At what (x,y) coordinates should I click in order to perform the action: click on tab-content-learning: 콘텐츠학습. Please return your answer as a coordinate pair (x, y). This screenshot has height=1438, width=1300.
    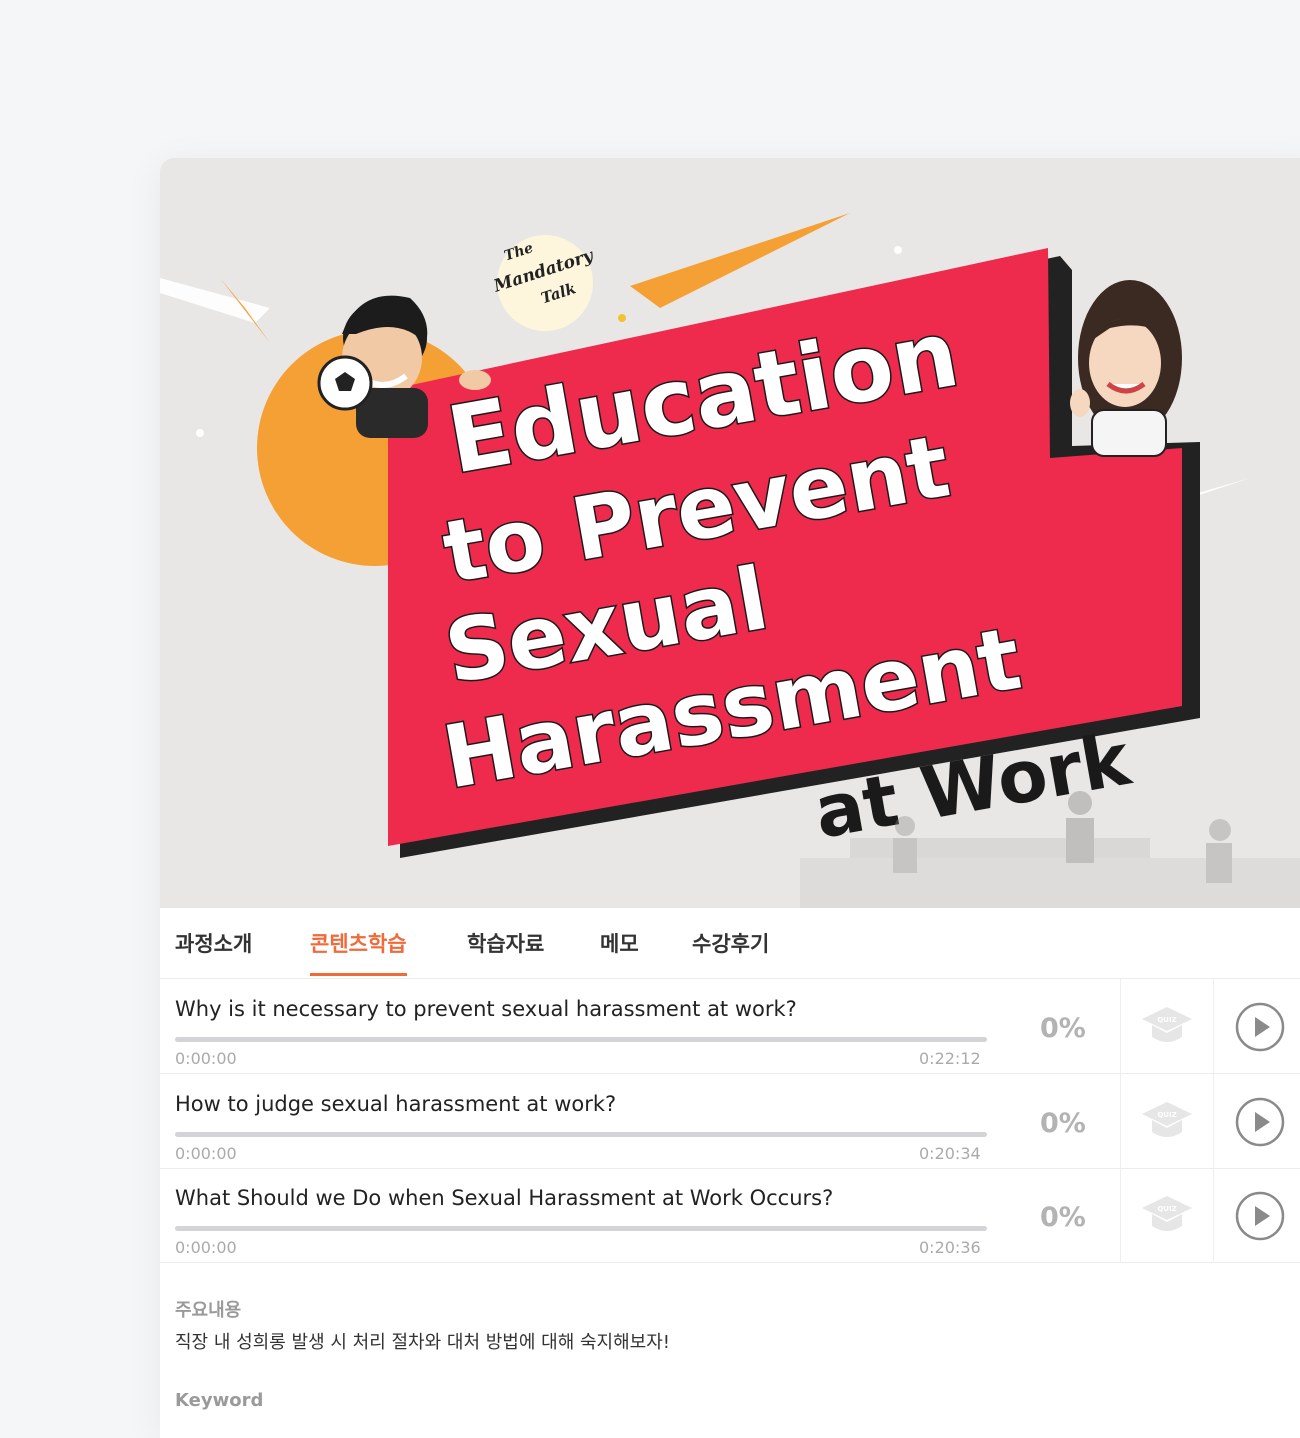
    Looking at the image, I should click on (358, 952).